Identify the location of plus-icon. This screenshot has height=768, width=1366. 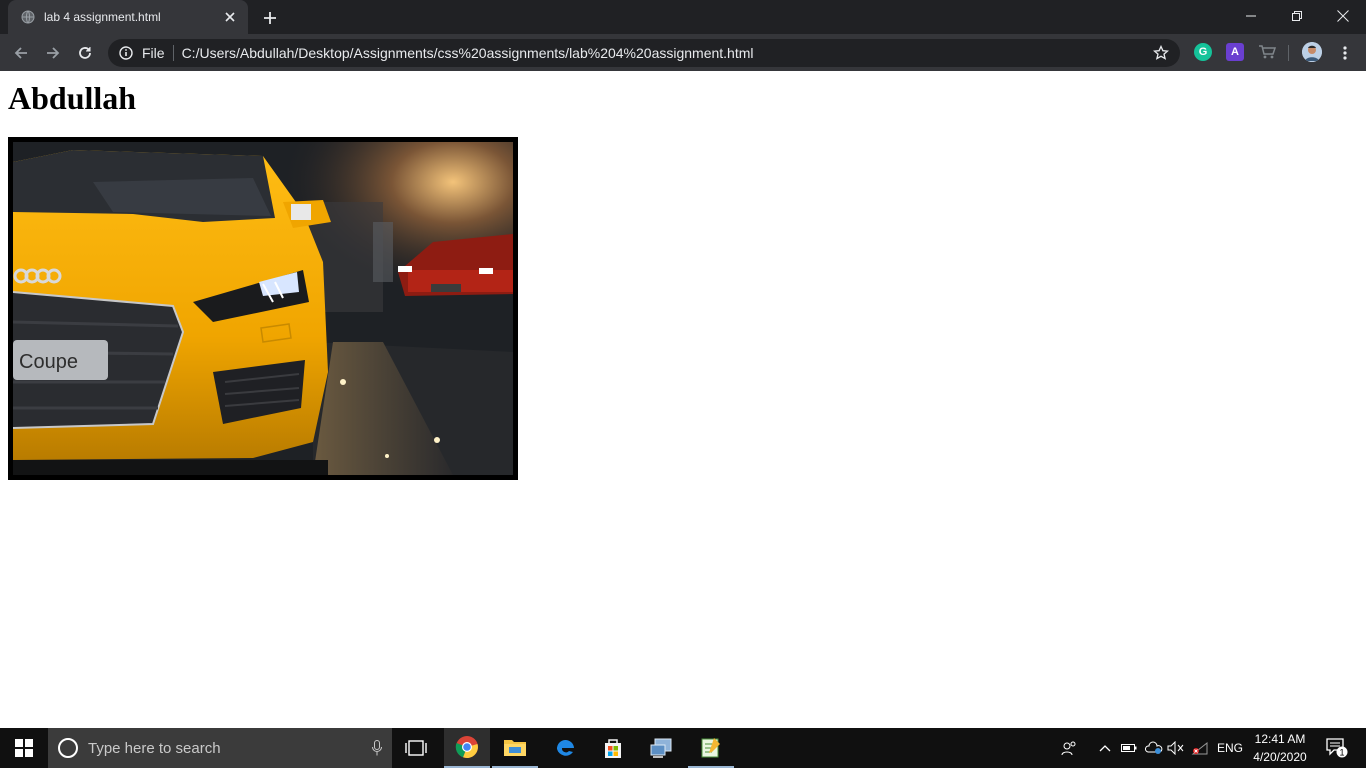
(270, 18).